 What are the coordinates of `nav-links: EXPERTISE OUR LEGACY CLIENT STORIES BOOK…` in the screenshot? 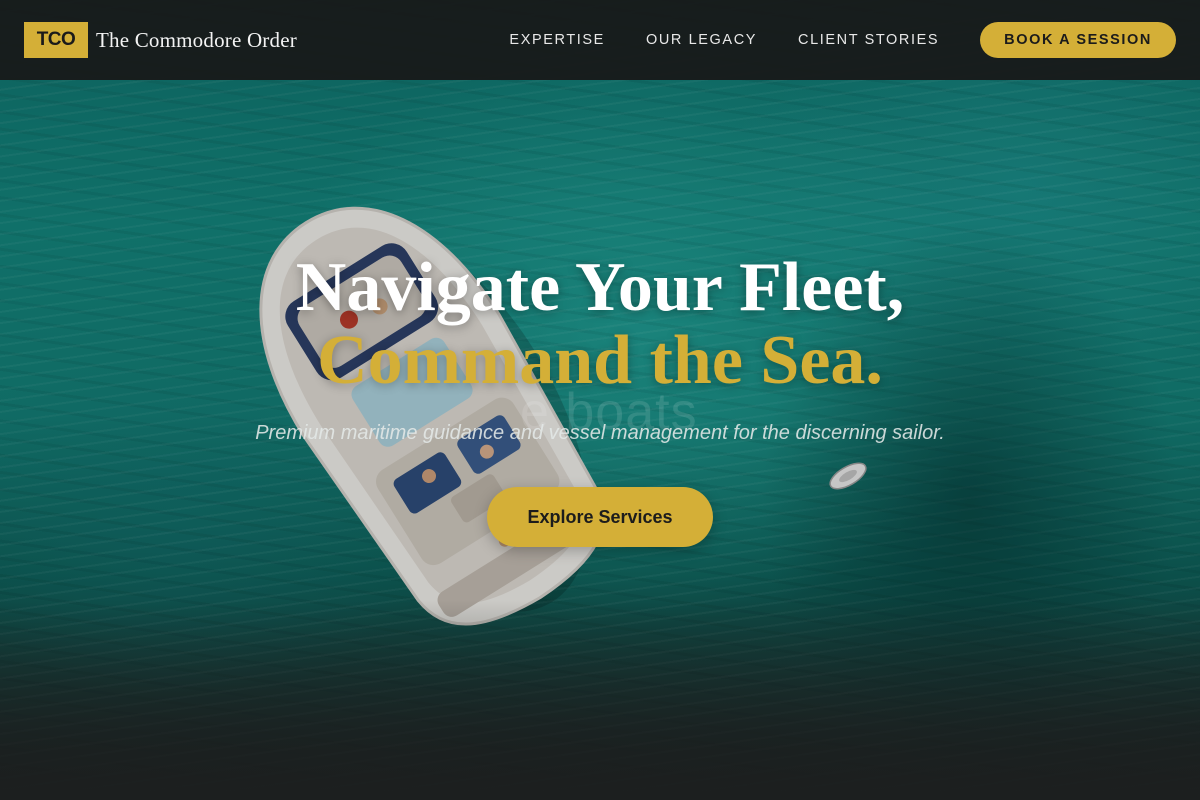 It's located at (842, 40).